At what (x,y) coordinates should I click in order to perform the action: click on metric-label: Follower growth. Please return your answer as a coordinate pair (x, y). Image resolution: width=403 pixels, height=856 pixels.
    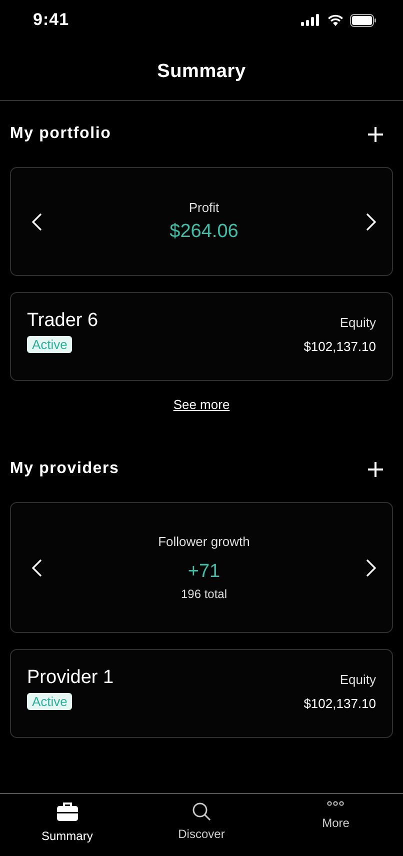
    Looking at the image, I should click on (204, 541).